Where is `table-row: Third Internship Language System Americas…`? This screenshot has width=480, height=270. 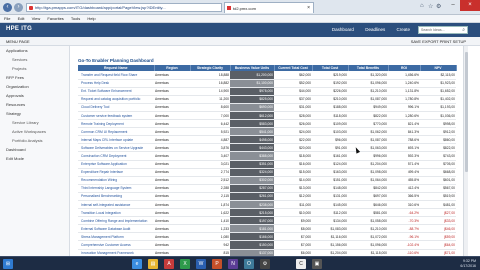
table-row: Third Internship Language System Americas… is located at coordinates (267, 188).